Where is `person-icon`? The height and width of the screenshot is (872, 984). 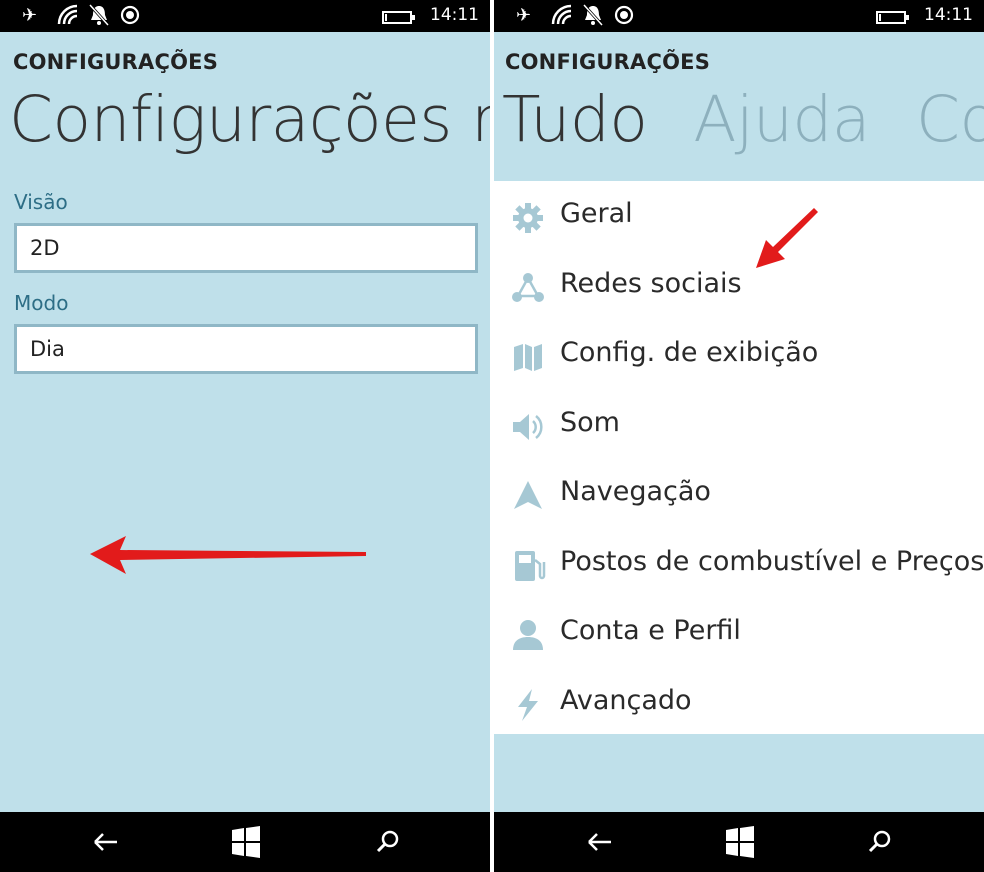 person-icon is located at coordinates (528, 635).